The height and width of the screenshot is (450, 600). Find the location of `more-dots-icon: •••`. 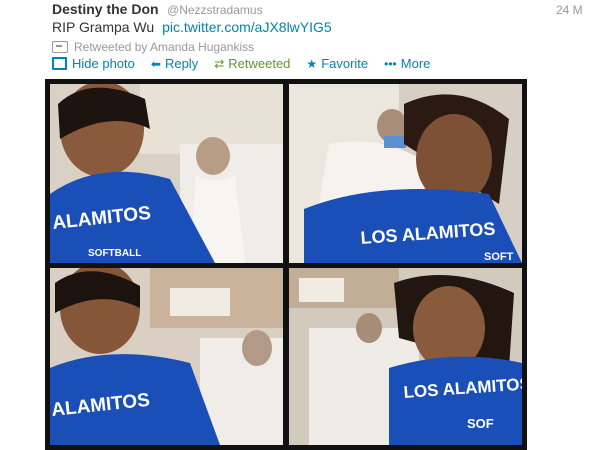

more-dots-icon: ••• is located at coordinates (390, 63).